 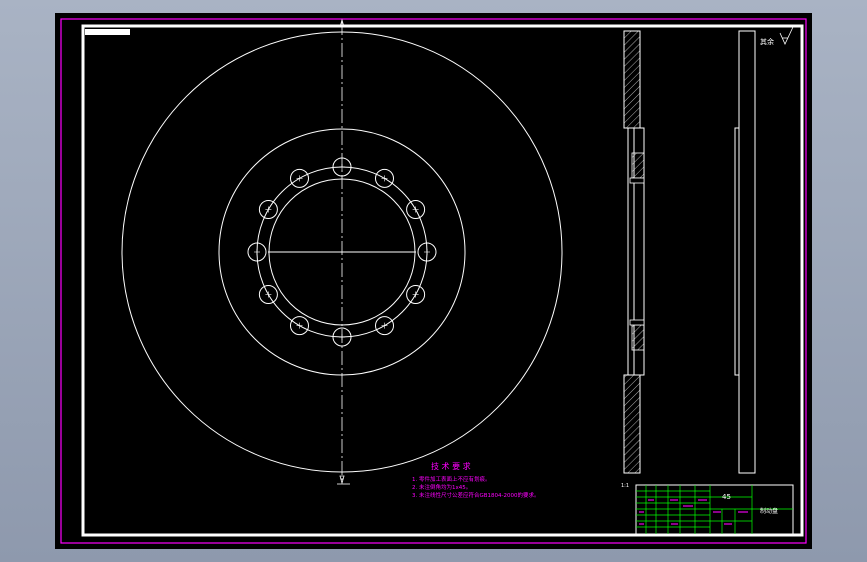 What do you see at coordinates (634, 252) in the screenshot?
I see `section-view` at bounding box center [634, 252].